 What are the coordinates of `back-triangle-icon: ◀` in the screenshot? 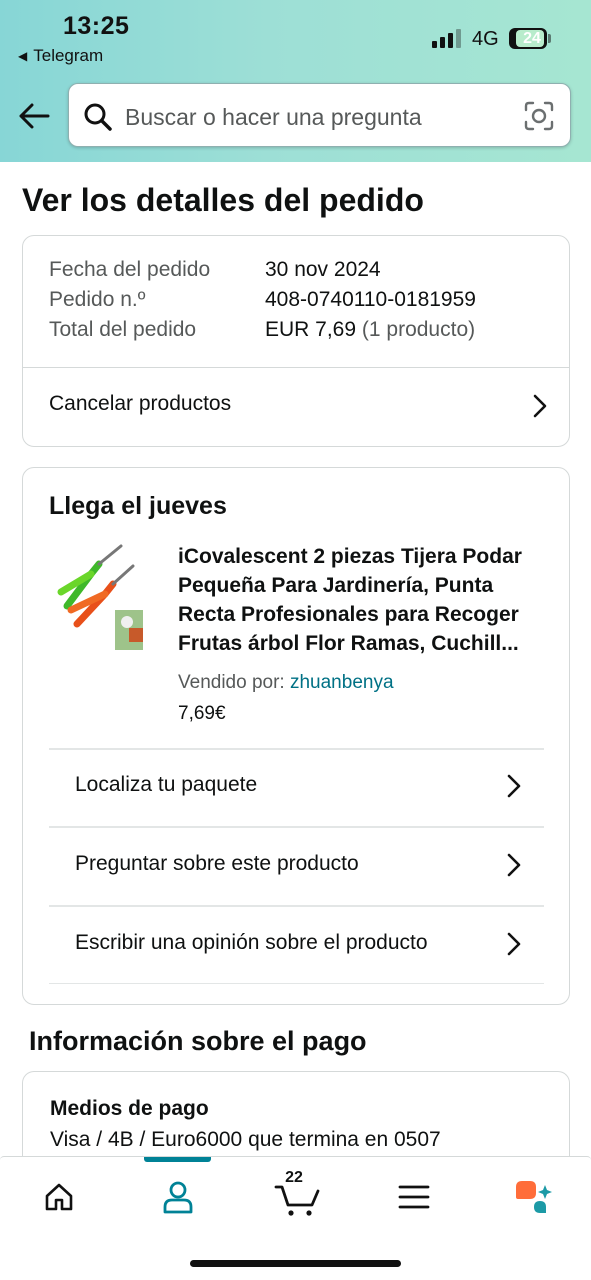 It's located at (23, 56).